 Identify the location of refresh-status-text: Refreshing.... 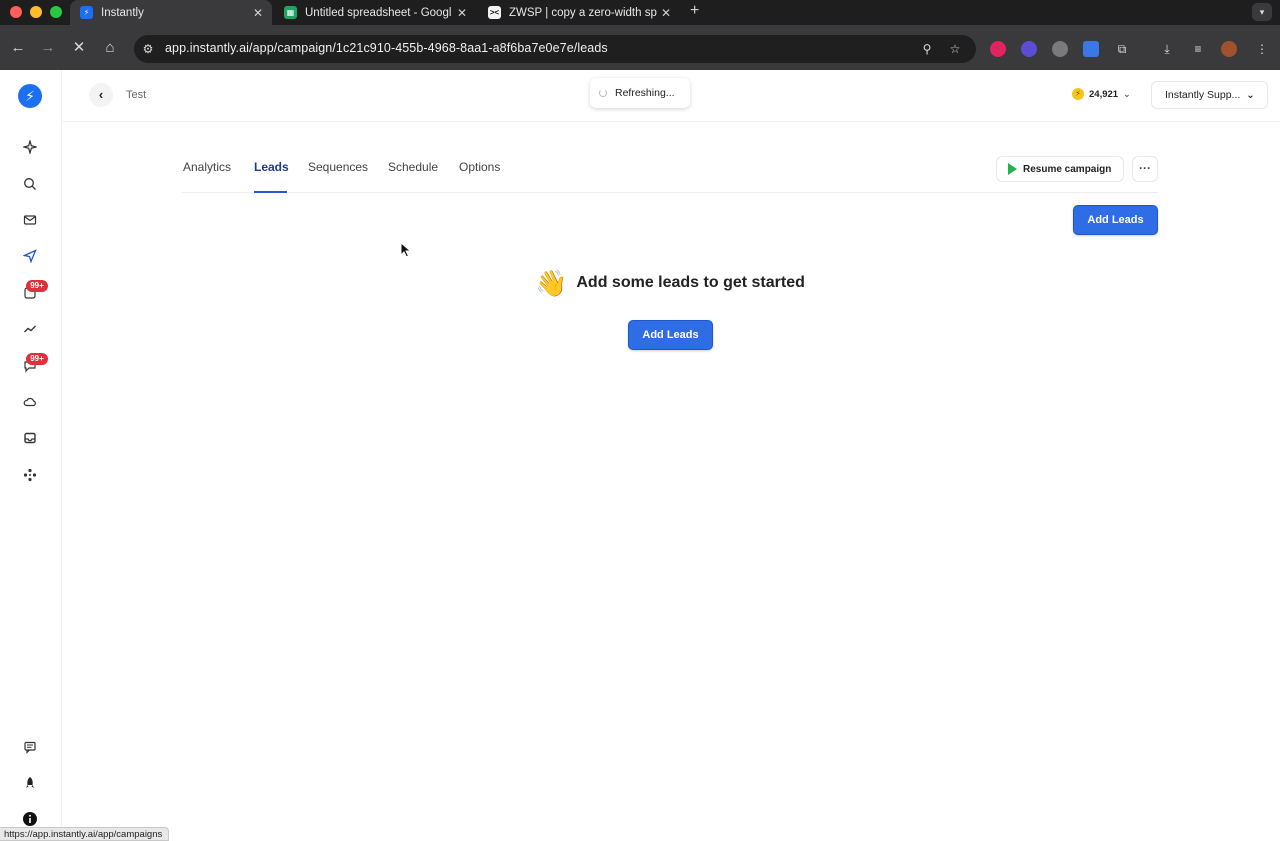
(645, 93).